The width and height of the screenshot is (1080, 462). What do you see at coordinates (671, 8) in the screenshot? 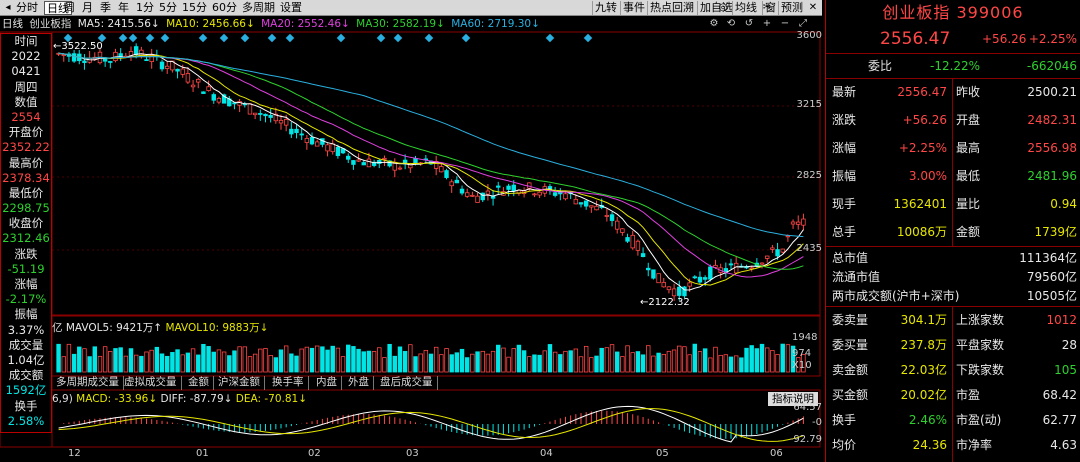
I see `hot-review-button: 热点回溯` at bounding box center [671, 8].